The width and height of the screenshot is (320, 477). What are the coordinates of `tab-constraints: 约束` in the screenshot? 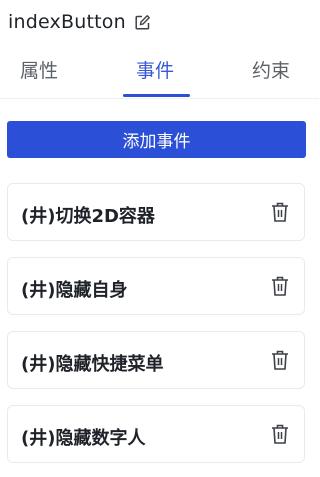 It's located at (271, 69).